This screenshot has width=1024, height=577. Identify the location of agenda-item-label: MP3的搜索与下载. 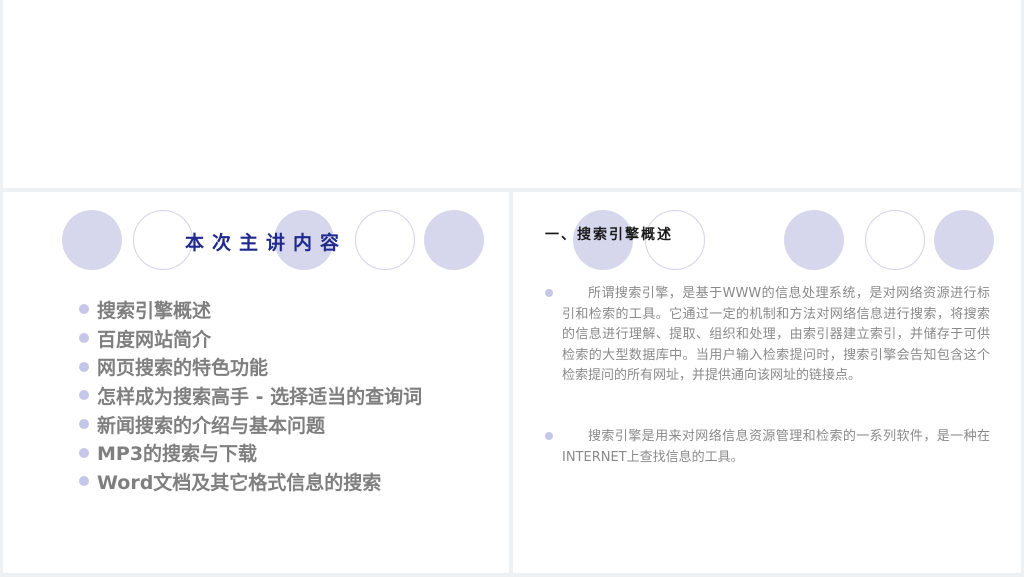
(177, 454).